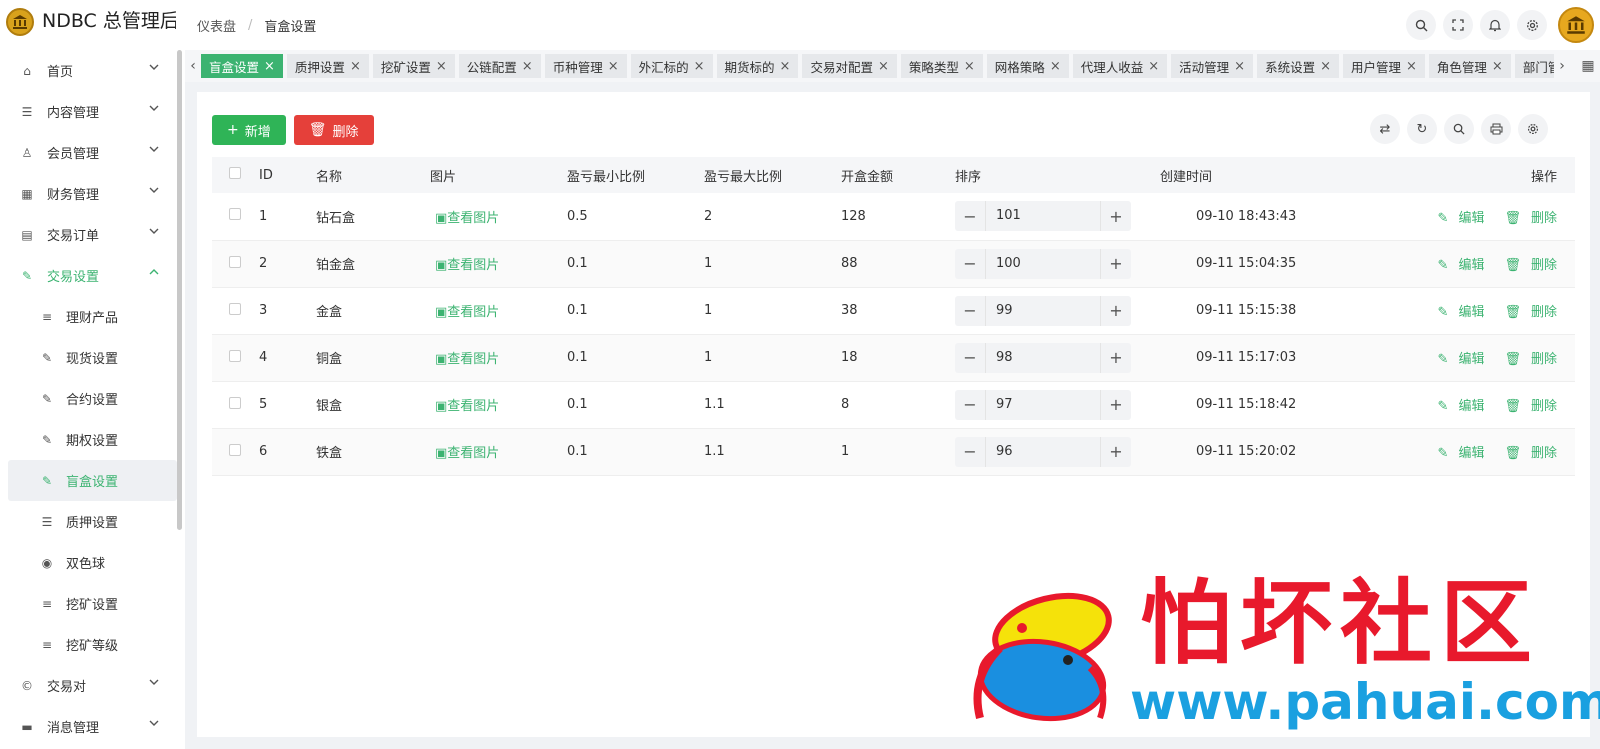  Describe the element at coordinates (92, 480) in the screenshot. I see `sidebar-item: ✎ 盲盒设置` at that location.